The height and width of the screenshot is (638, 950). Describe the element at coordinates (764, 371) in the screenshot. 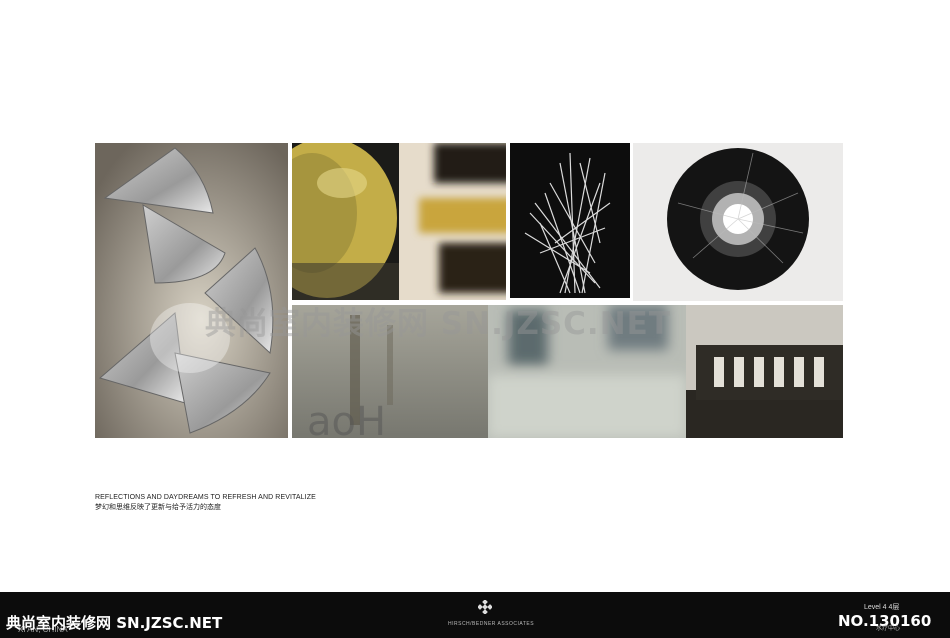

I see `dark-railing-photo` at that location.